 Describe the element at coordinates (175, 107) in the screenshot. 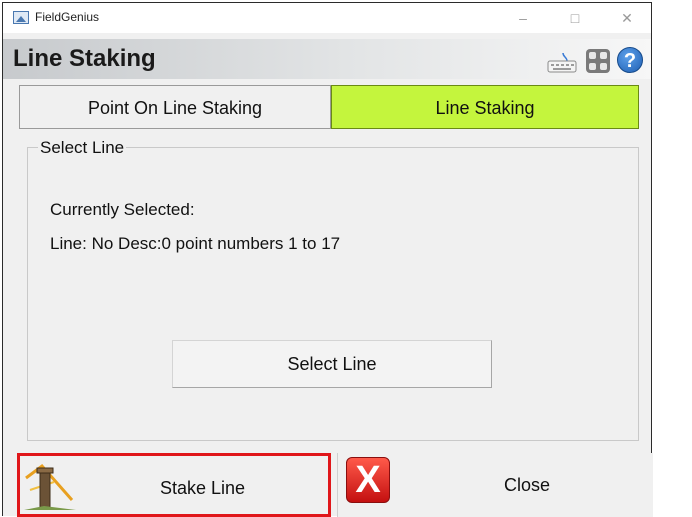

I see `tab-point-on-line-staking: Point On Line Staking` at that location.